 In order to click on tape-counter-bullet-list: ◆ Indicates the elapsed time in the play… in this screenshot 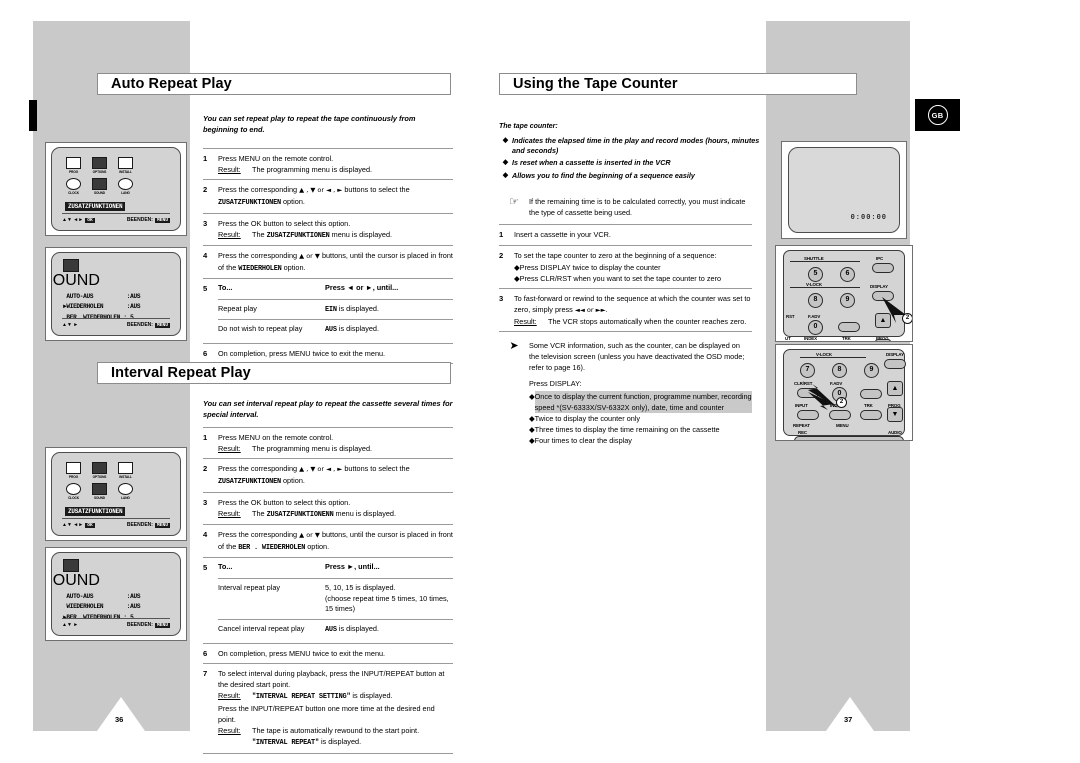, I will do `click(634, 159)`.